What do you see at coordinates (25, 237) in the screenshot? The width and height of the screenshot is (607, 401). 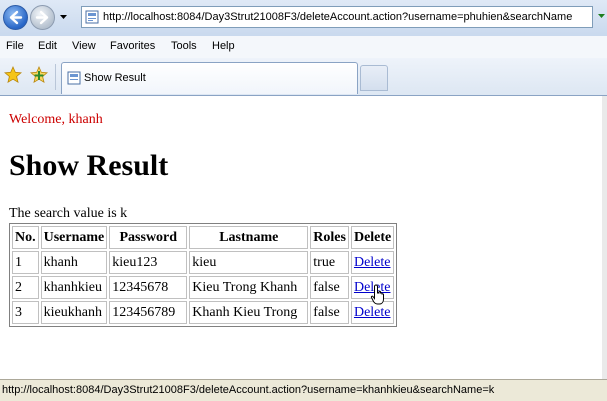 I see `column-header-no: No.` at bounding box center [25, 237].